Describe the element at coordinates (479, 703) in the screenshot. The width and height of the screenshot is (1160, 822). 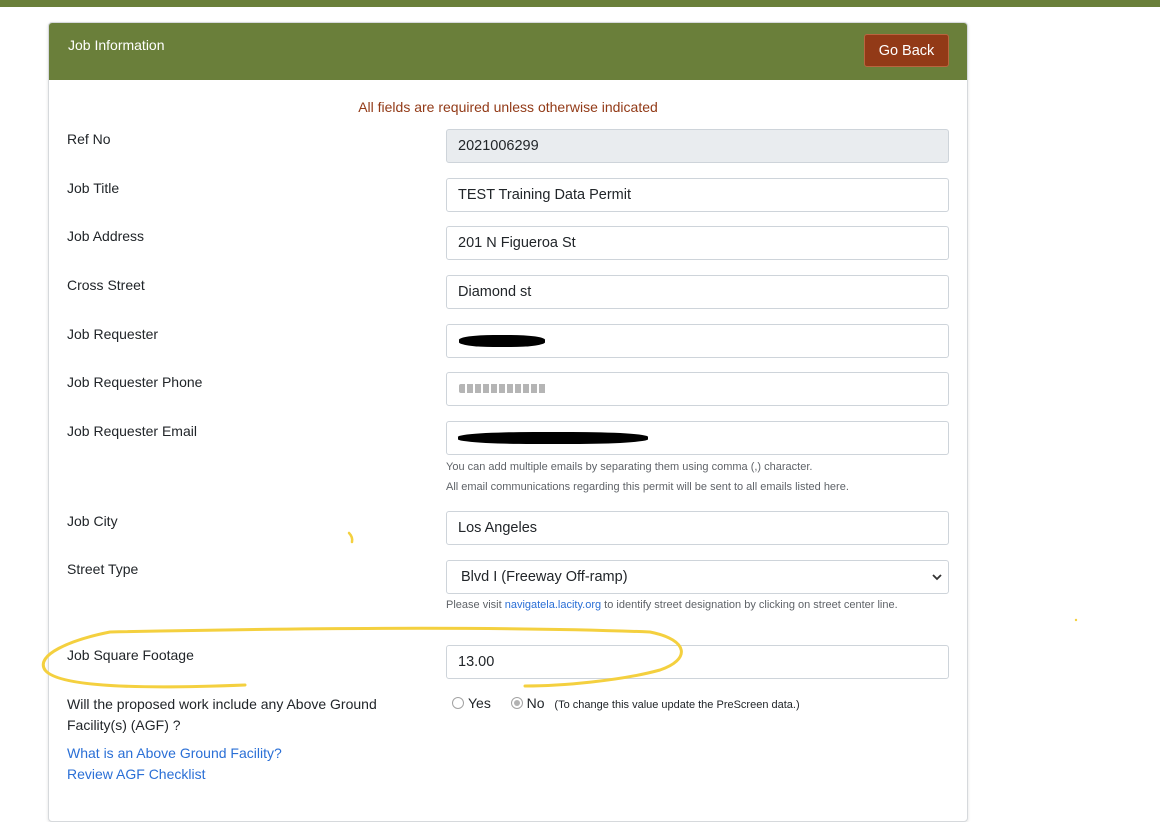
I see `agf-yes-label: Yes` at that location.